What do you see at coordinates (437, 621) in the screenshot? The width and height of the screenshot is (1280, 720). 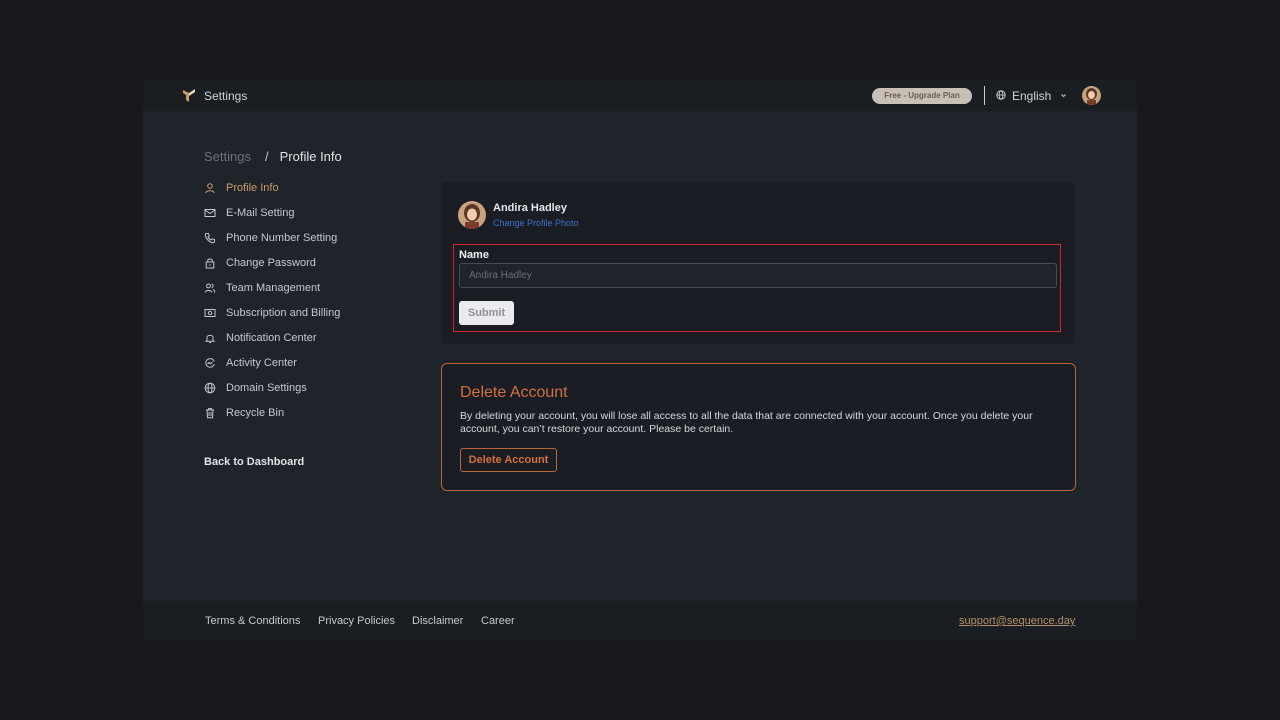 I see `disclaimer-link: Disclaimer` at bounding box center [437, 621].